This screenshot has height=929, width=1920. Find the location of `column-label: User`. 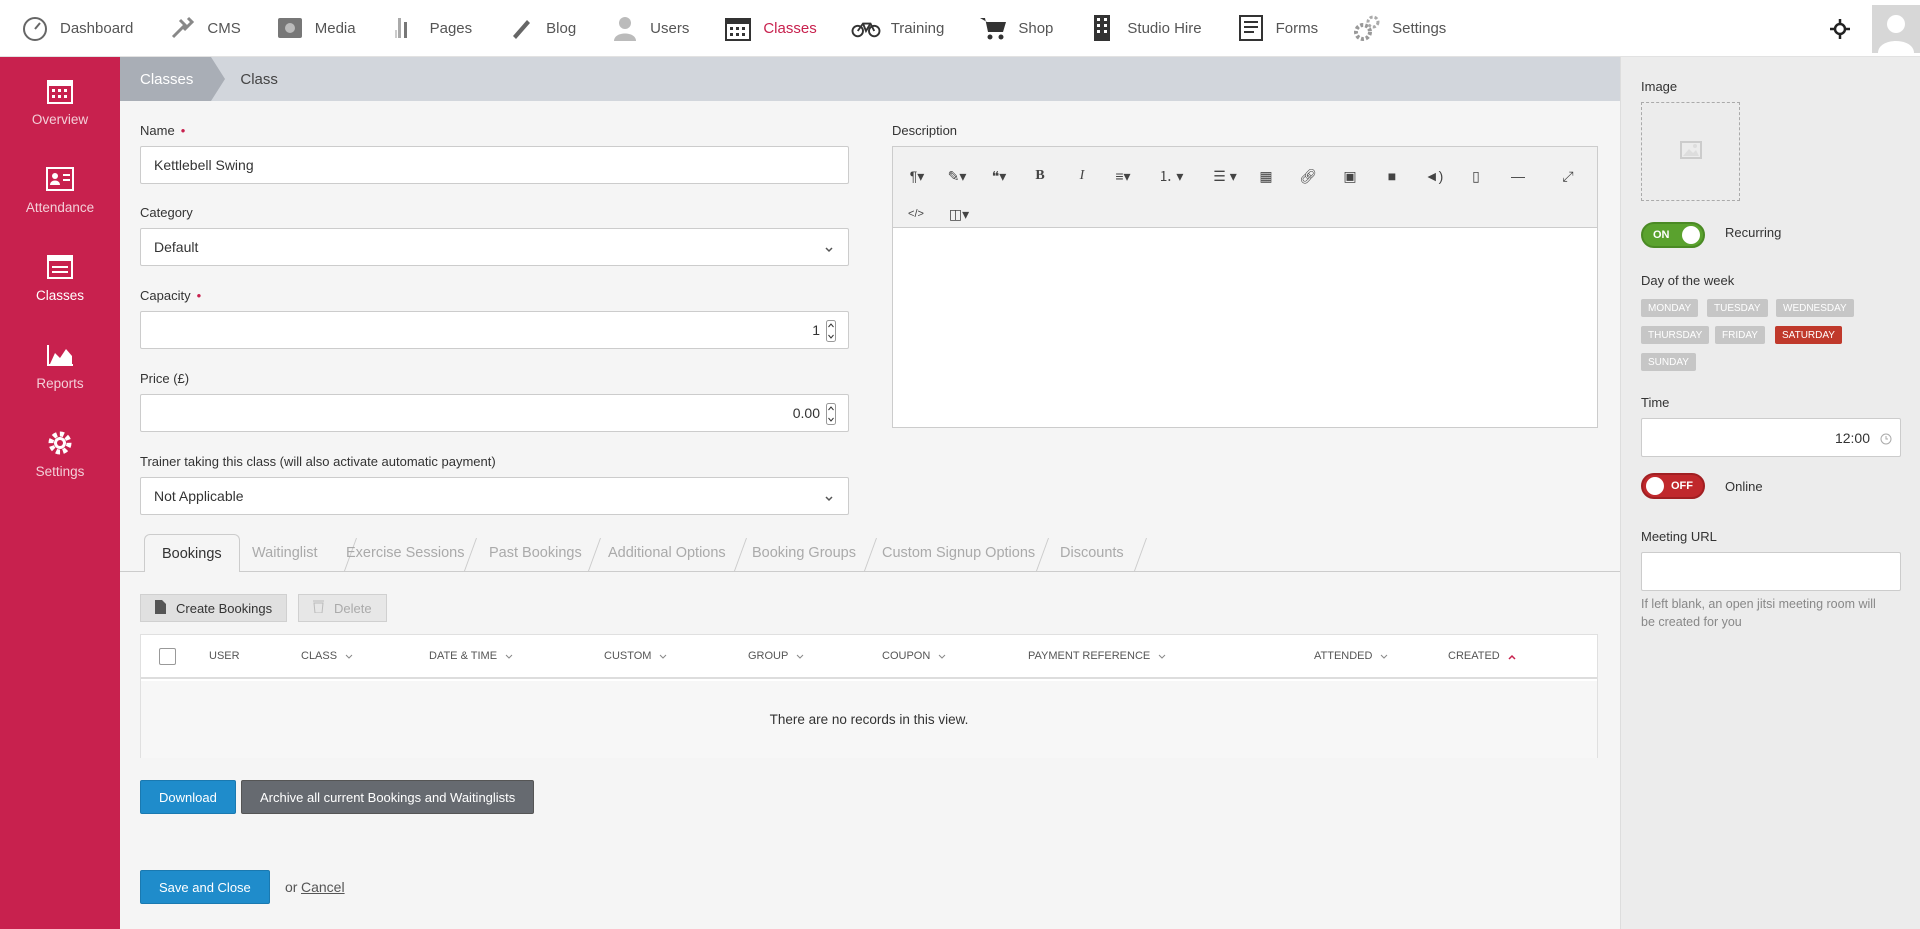

column-label: User is located at coordinates (224, 656).